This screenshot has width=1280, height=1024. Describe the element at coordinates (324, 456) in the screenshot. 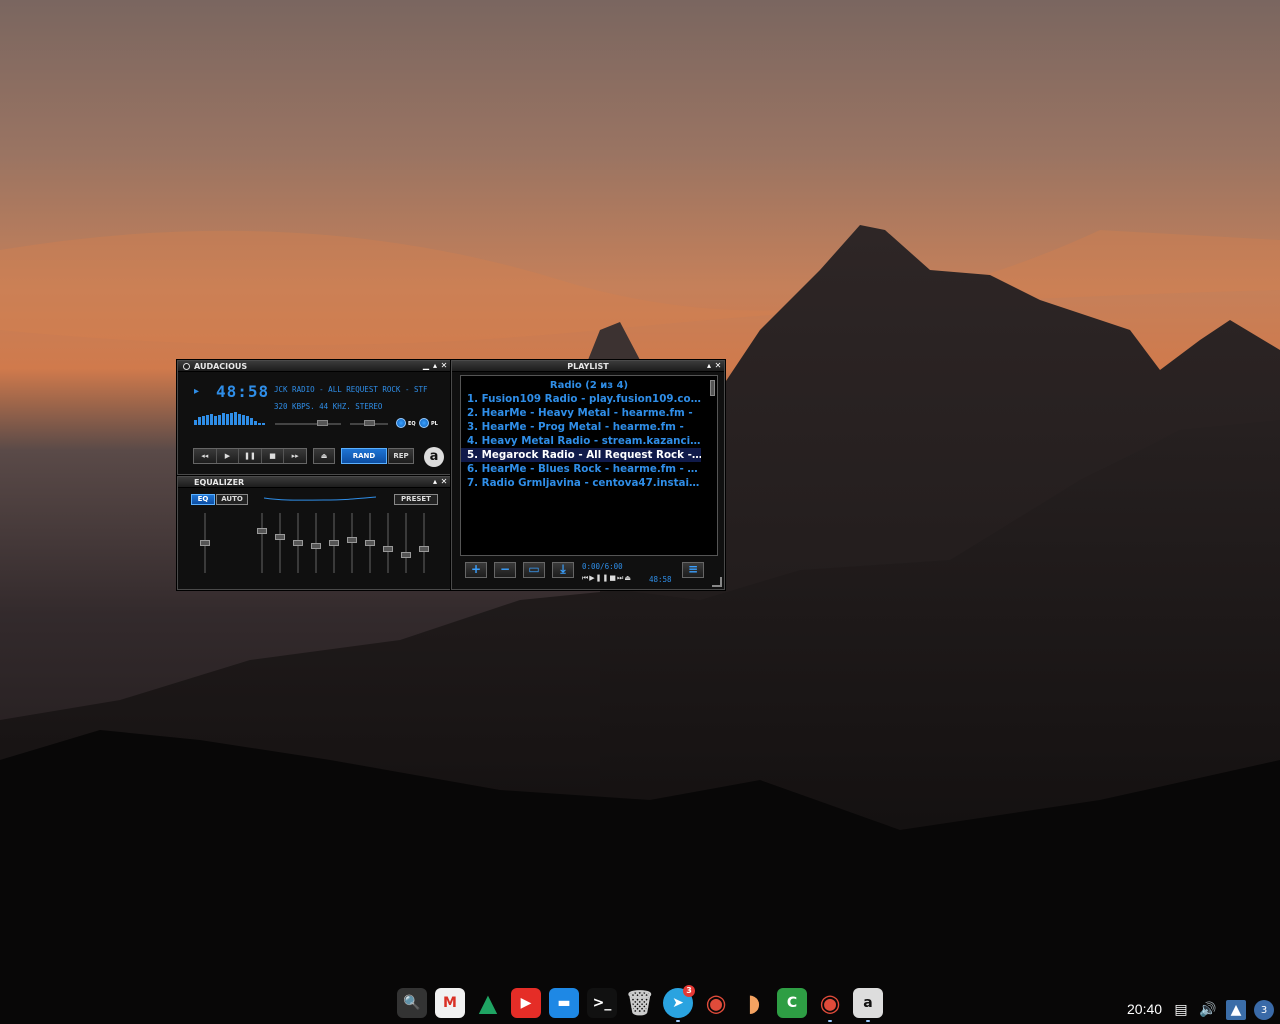

I see `eject-button: ⏏` at that location.